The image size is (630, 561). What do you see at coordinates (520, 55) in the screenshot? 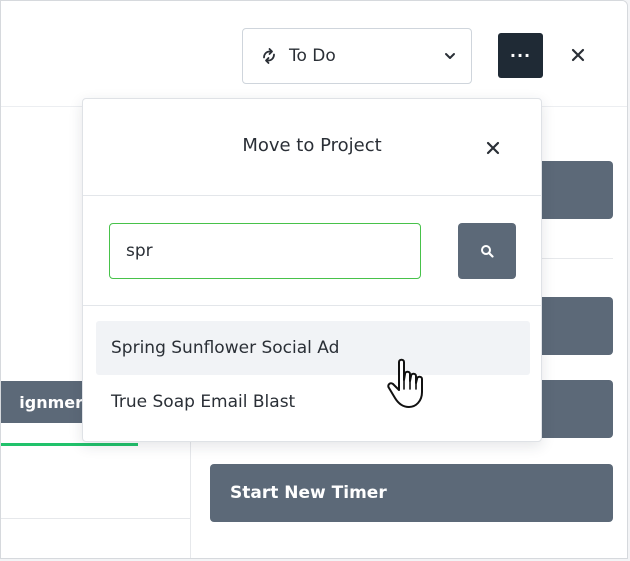
I see `more-options-button: ···` at bounding box center [520, 55].